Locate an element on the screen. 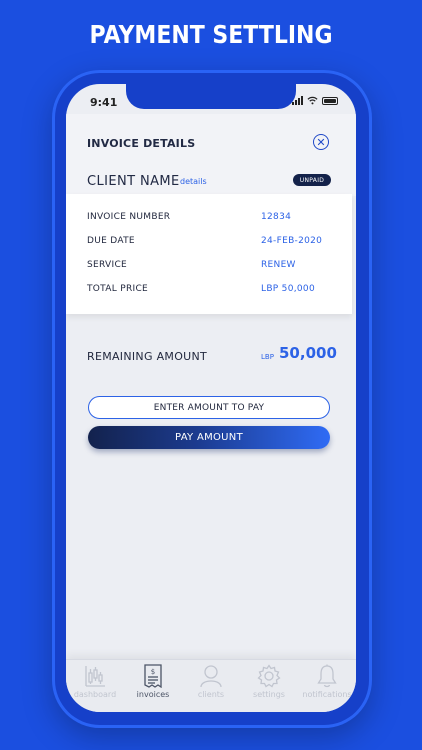  tab-settings: settings is located at coordinates (269, 681).